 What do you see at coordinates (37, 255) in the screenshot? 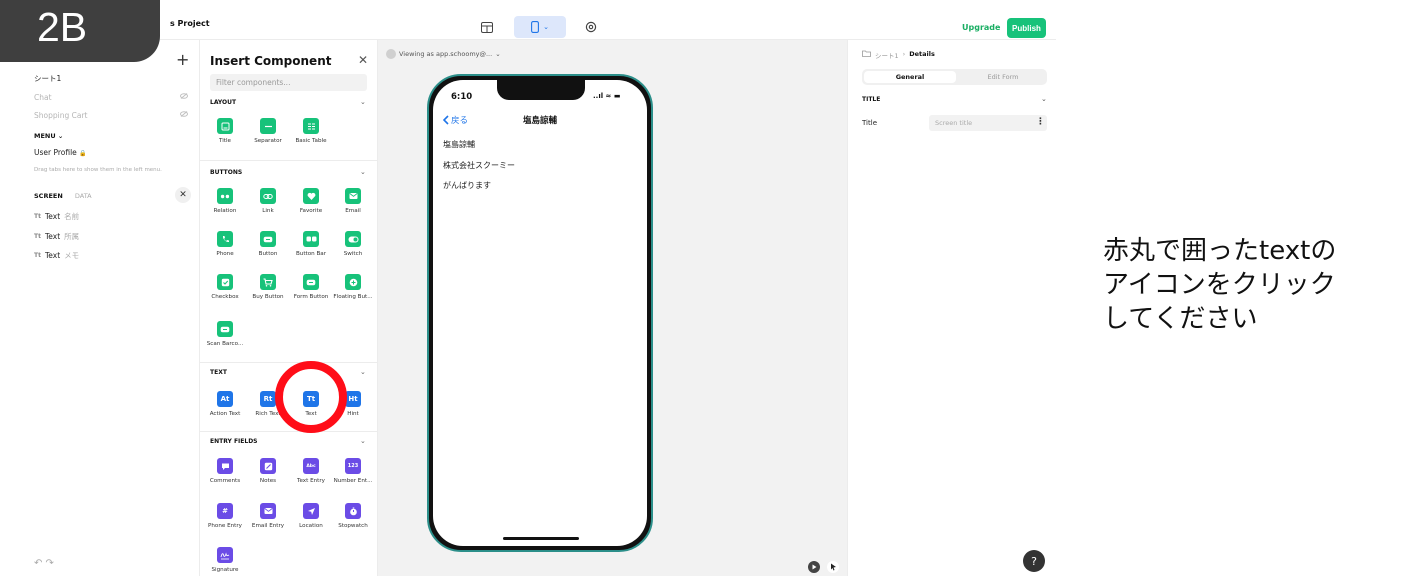
I see `text-type-icon: Tt` at bounding box center [37, 255].